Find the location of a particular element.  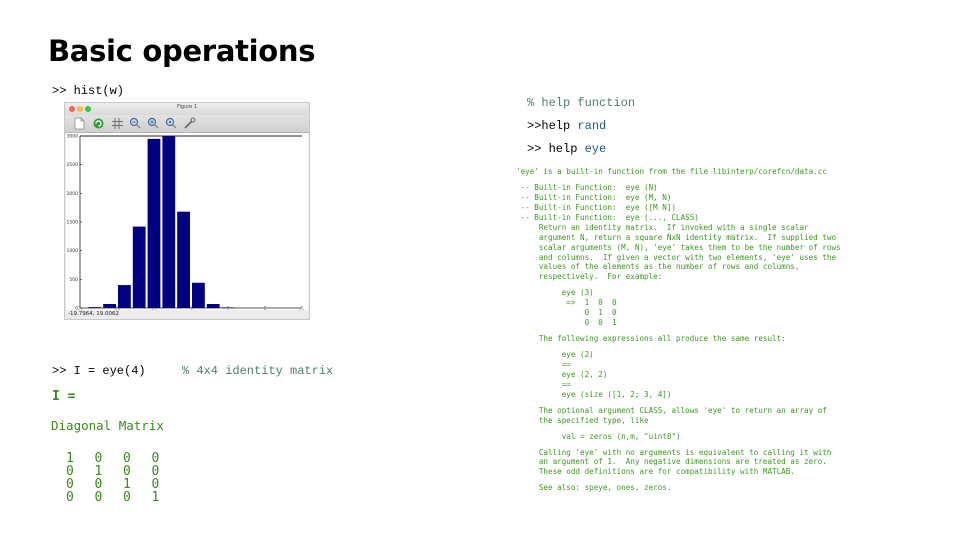

zoom-out-icon is located at coordinates (135, 123).